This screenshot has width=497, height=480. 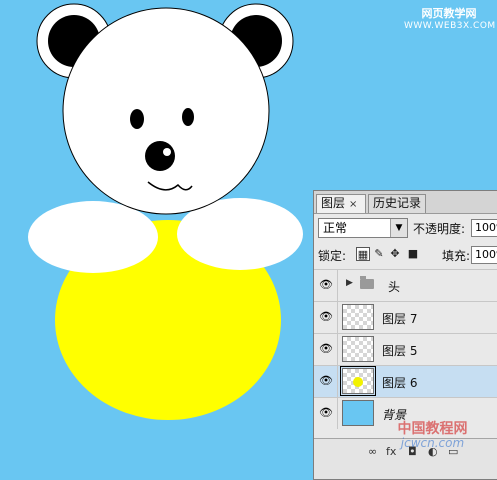 I want to click on lock-label: 锁定:, so click(x=332, y=256).